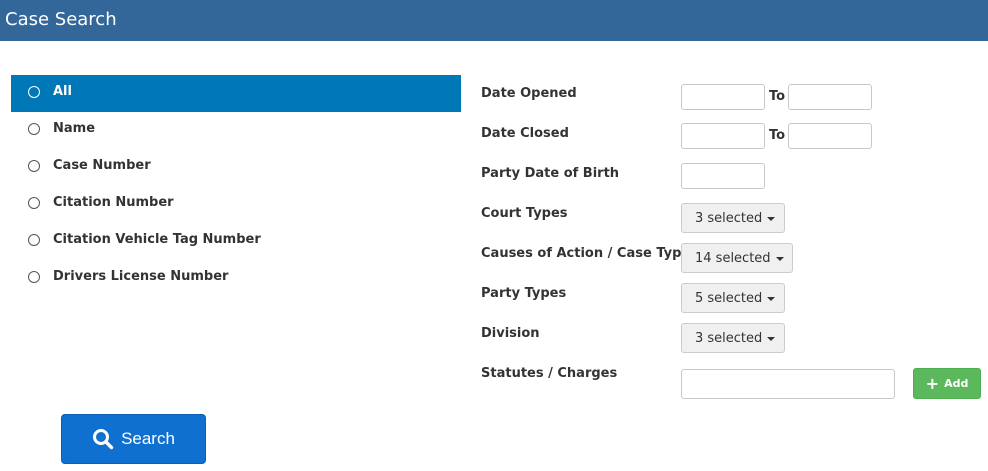  Describe the element at coordinates (830, 97) in the screenshot. I see `date-opened-to-input` at that location.